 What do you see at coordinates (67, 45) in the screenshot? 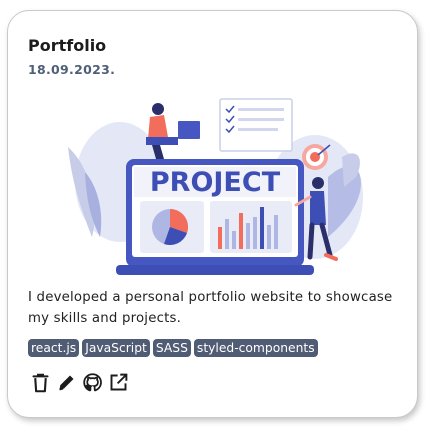
I see `card-title: Portfolio` at bounding box center [67, 45].